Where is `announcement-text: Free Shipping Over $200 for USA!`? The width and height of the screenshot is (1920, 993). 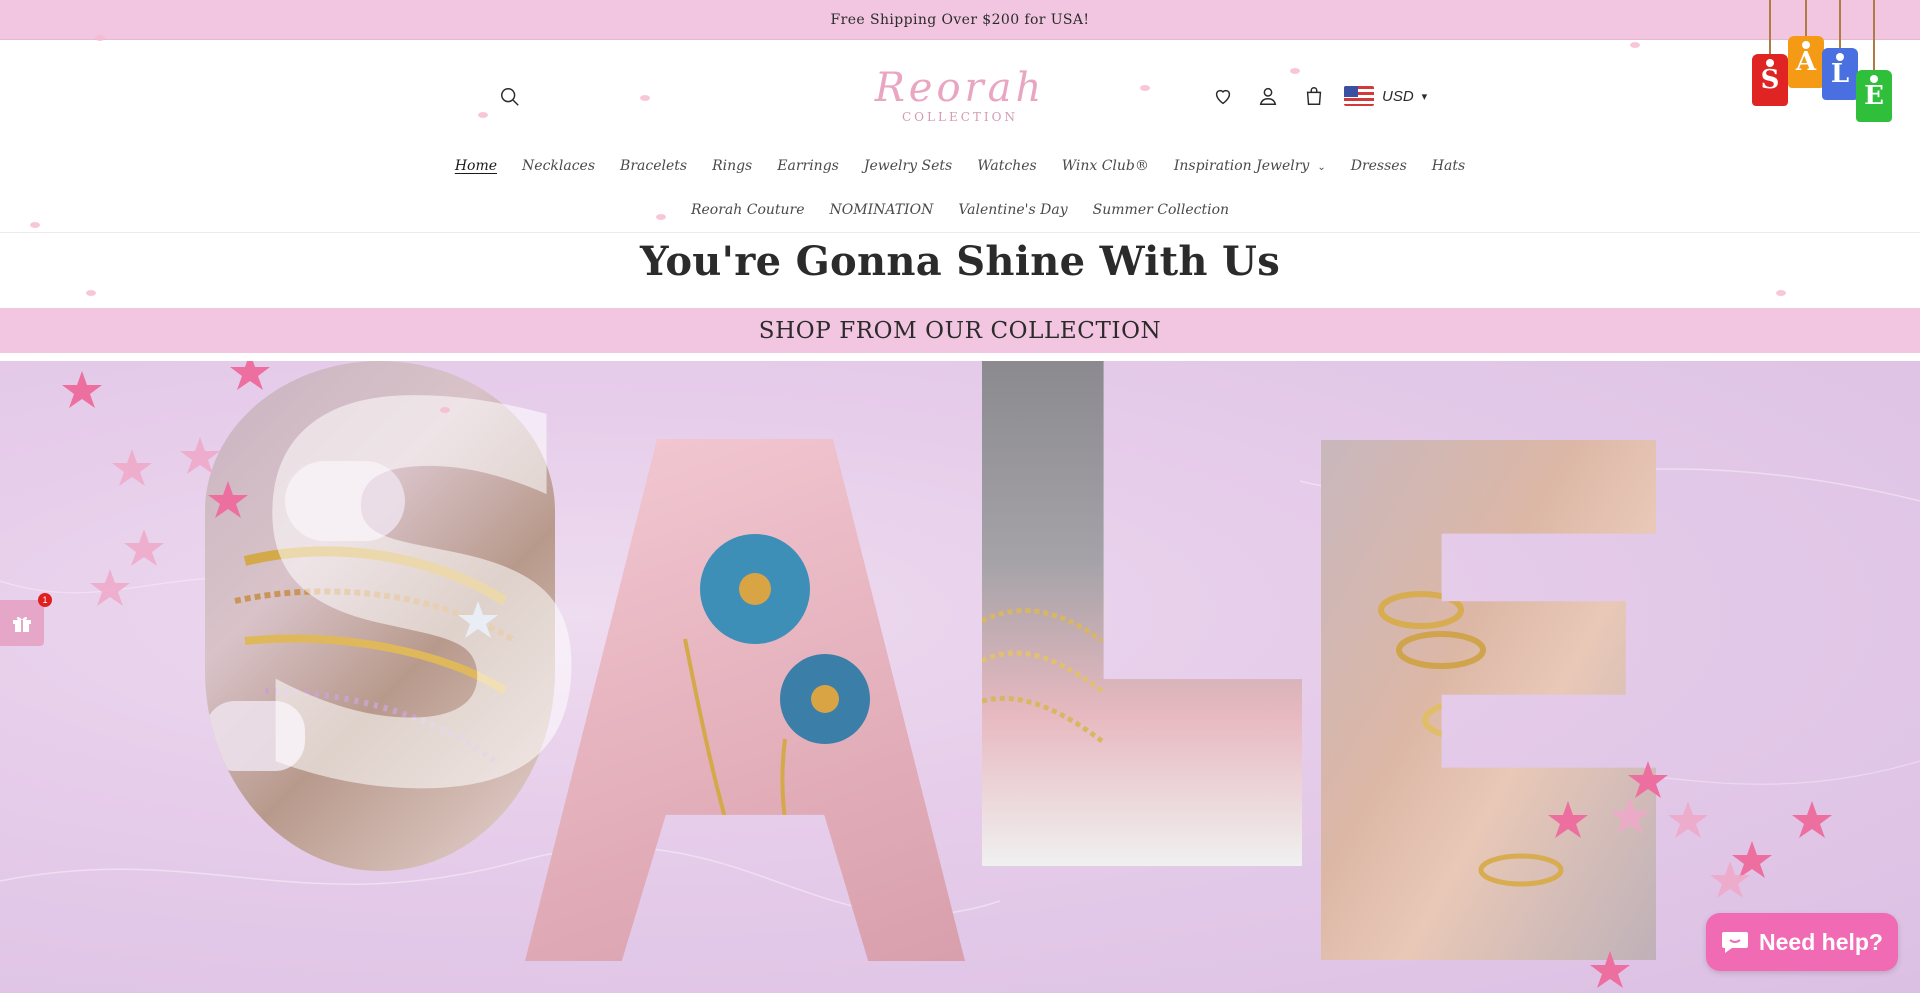
announcement-text: Free Shipping Over $200 for USA! is located at coordinates (960, 19).